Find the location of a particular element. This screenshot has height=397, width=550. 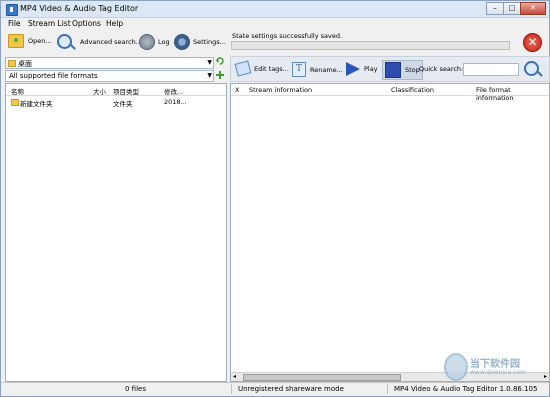

menu-options: Options is located at coordinates (86, 23).